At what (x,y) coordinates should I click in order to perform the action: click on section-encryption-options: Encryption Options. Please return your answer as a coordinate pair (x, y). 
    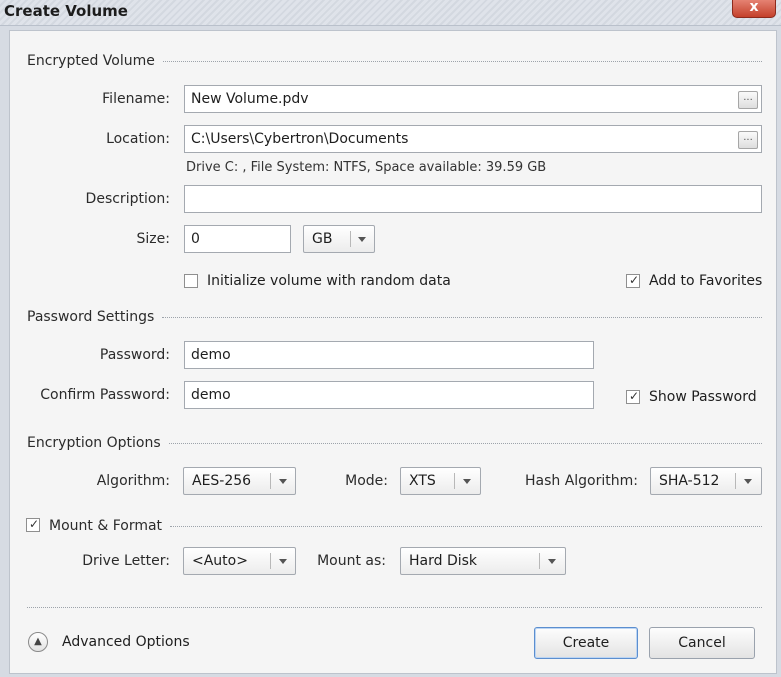
    Looking at the image, I should click on (394, 443).